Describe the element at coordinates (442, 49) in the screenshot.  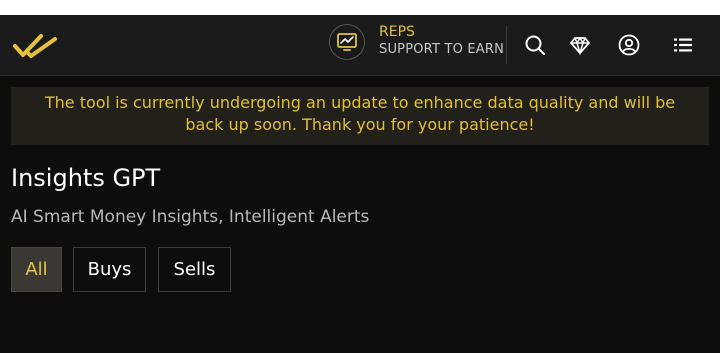
I see `reps-subtitle: SUPPORT TO EARN` at that location.